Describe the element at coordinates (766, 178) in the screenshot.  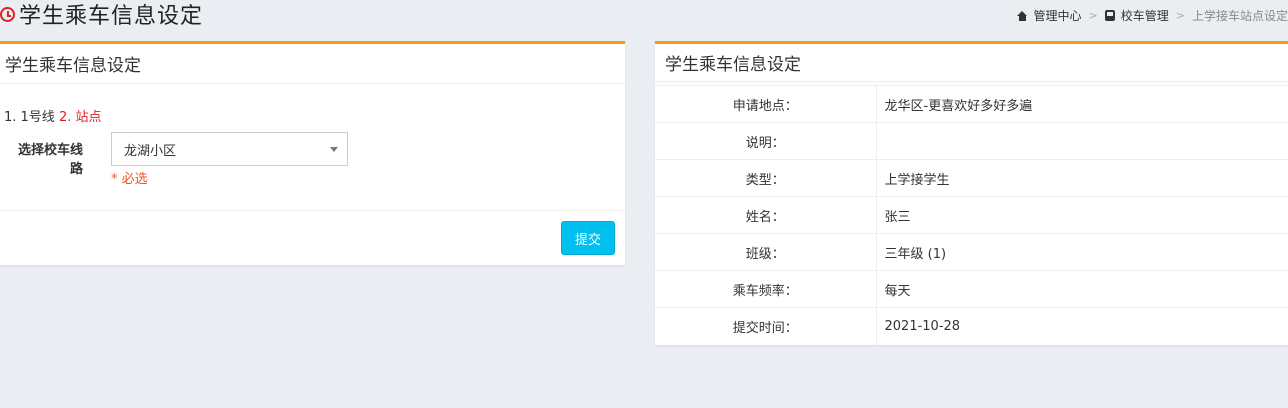
I see `info-label: 类型：` at that location.